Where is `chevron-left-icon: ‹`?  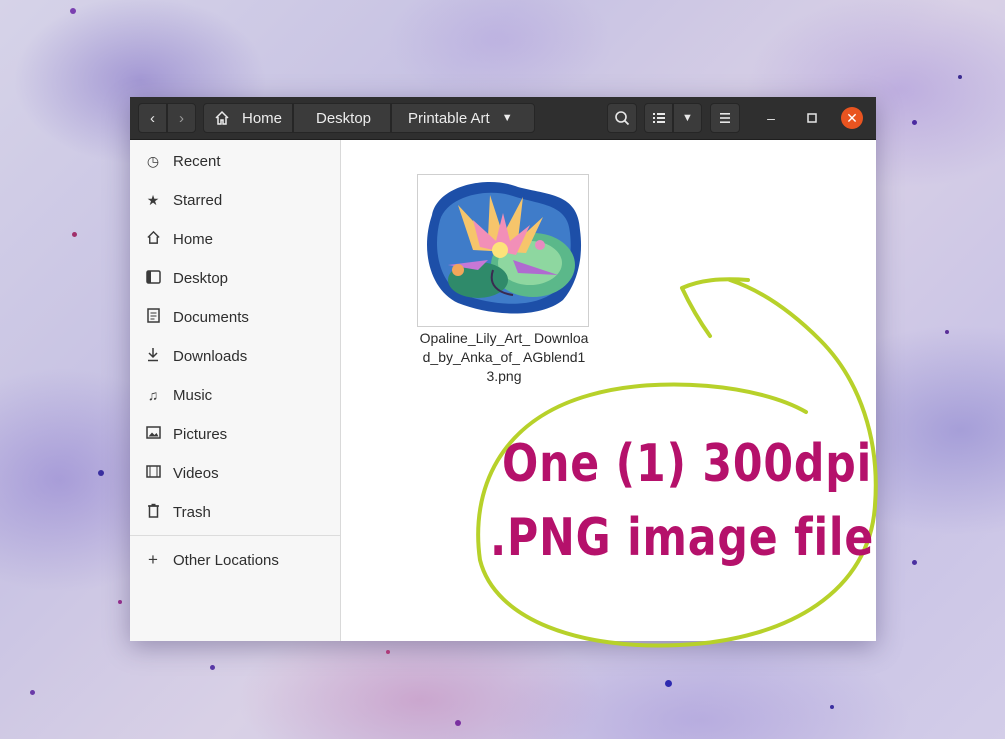 chevron-left-icon: ‹ is located at coordinates (152, 118).